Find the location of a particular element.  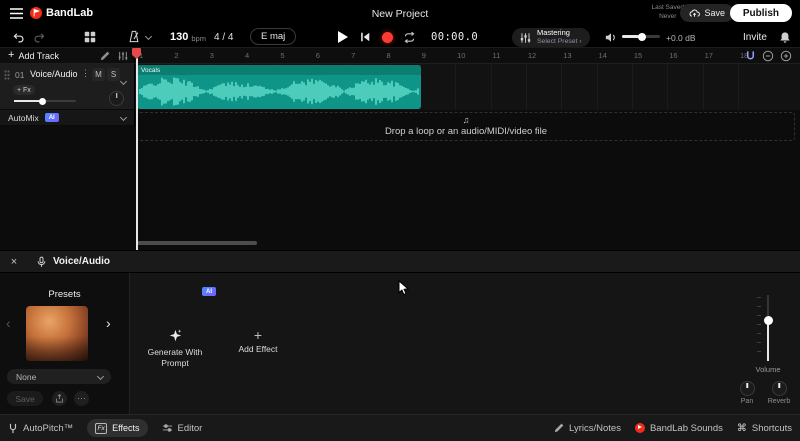

collapse-track-icon is located at coordinates (123, 81).